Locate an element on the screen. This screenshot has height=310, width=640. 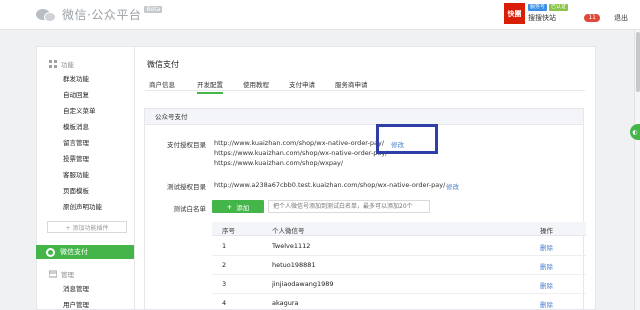
sidebar-item-wechat-pay: 微信支付 is located at coordinates (87, 252).